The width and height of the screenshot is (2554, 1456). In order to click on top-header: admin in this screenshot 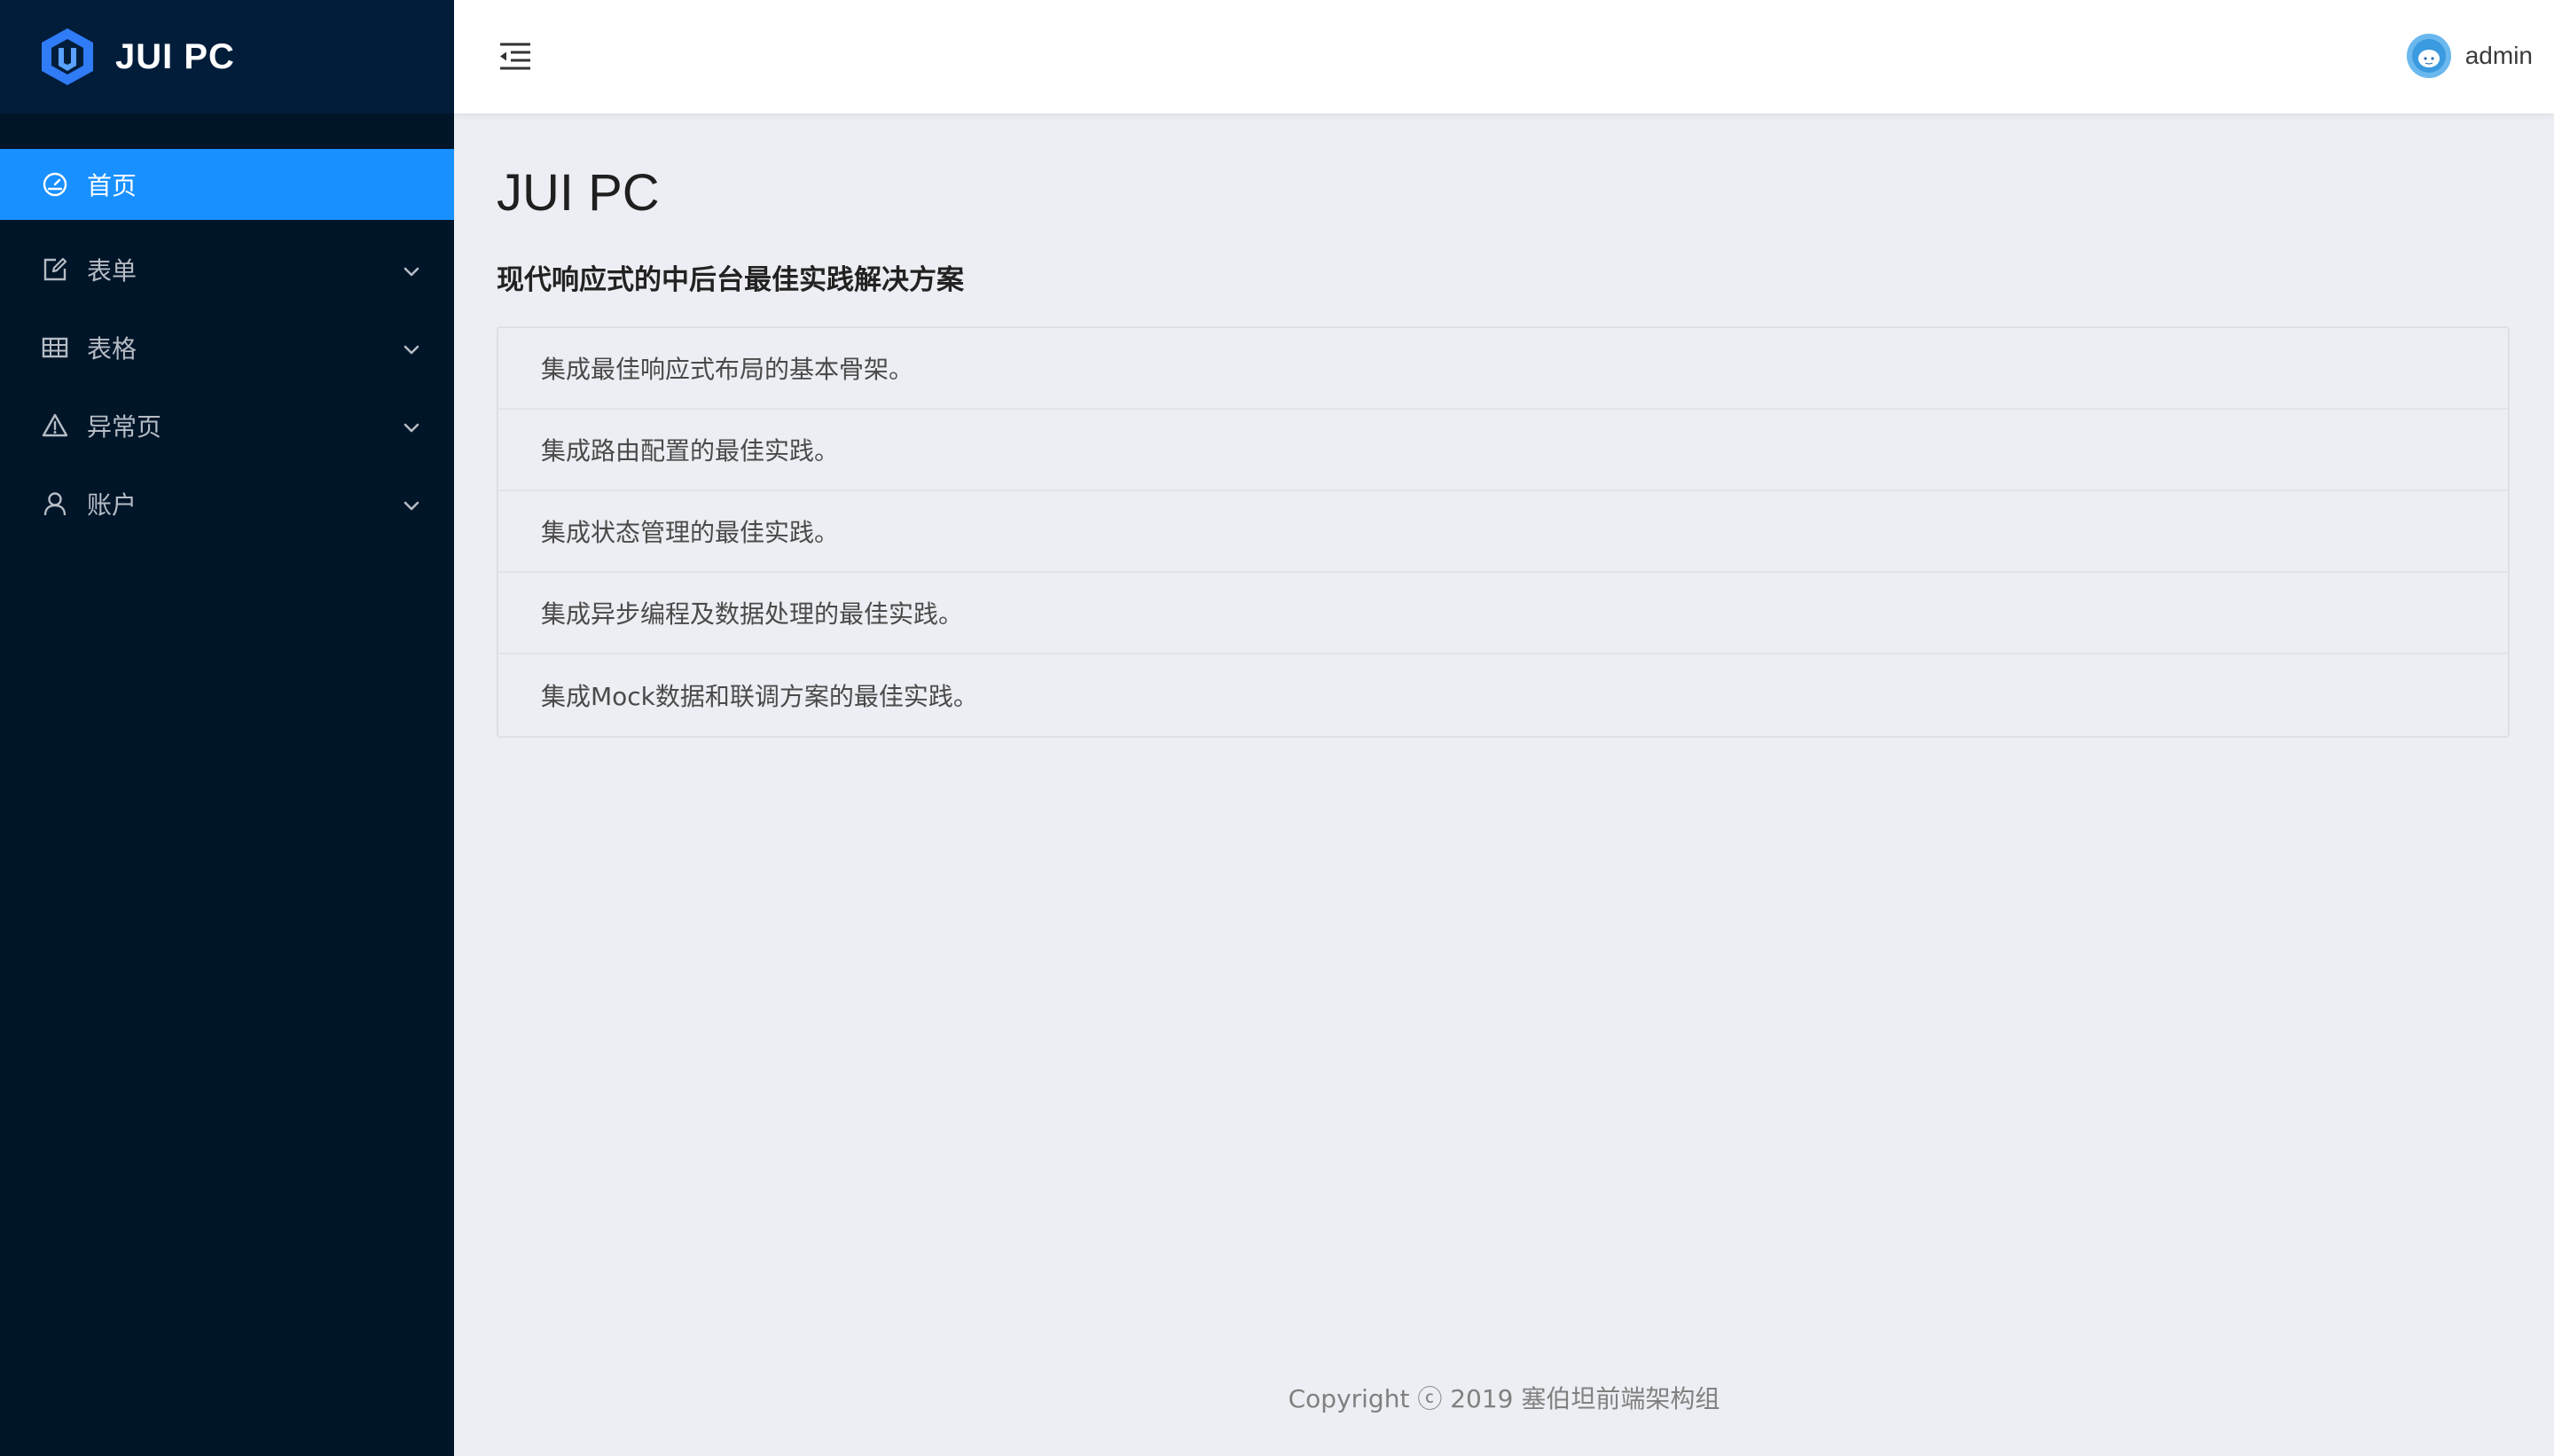, I will do `click(1504, 57)`.